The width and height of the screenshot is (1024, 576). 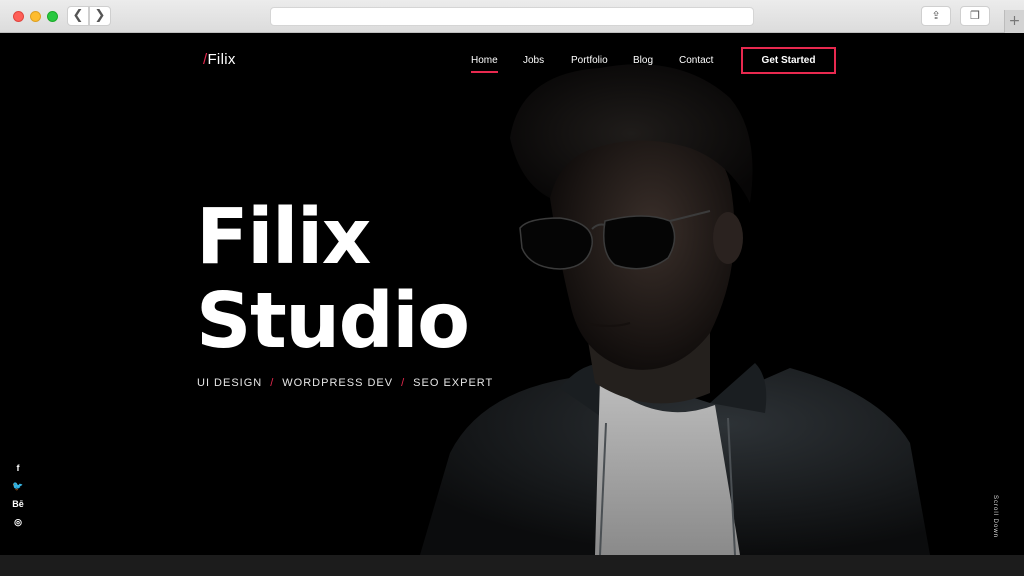 What do you see at coordinates (18, 522) in the screenshot?
I see `instagram-icon: ◎` at bounding box center [18, 522].